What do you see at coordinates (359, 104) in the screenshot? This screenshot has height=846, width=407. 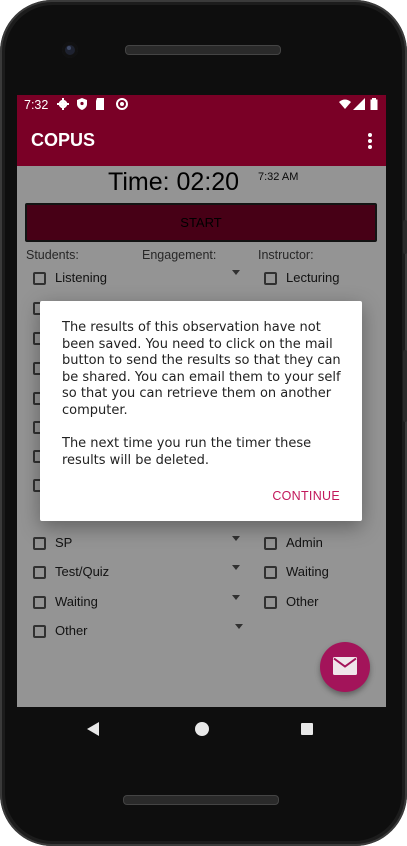 I see `signal-icon` at bounding box center [359, 104].